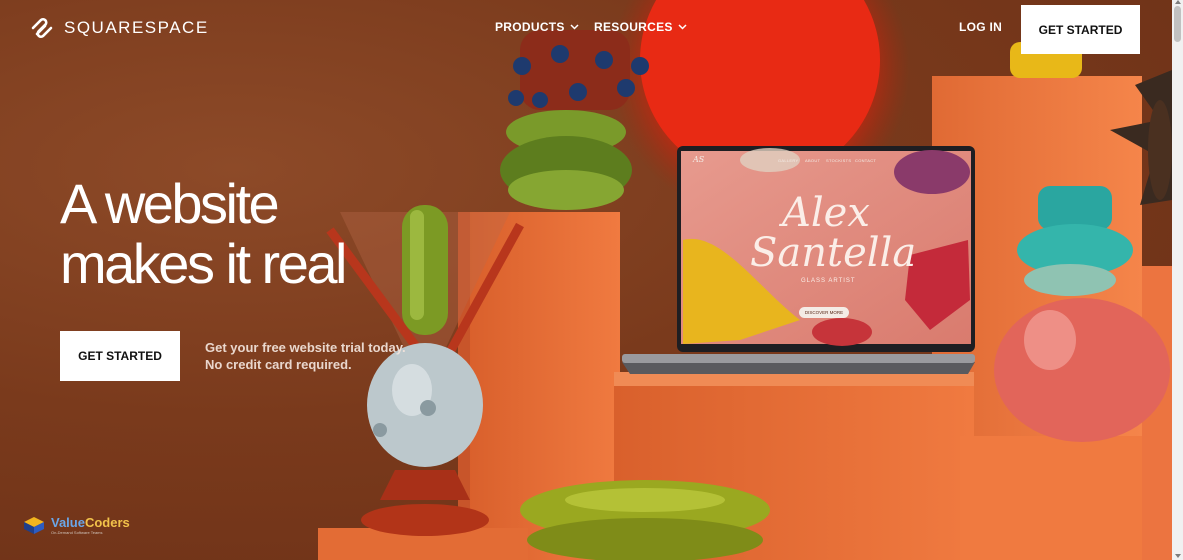 The image size is (1183, 560). Describe the element at coordinates (278, 364) in the screenshot. I see `hero-subtext-line-2: No credit card required.` at that location.